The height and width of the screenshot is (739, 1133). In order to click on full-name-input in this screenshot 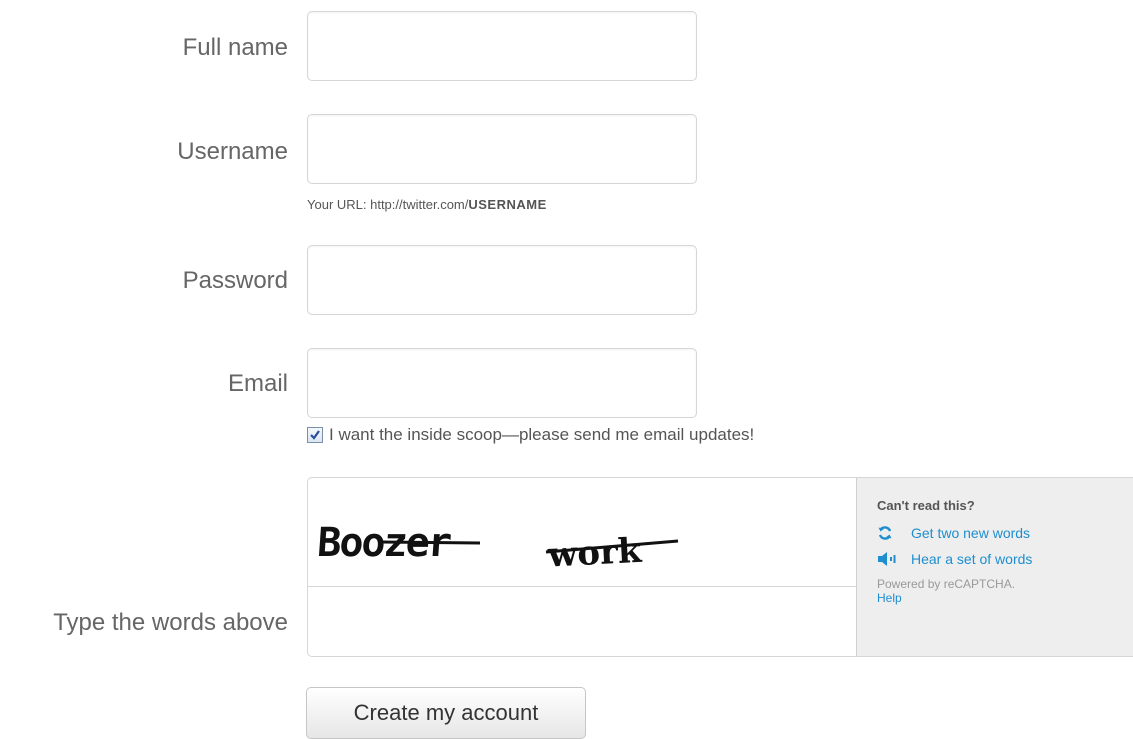, I will do `click(502, 46)`.